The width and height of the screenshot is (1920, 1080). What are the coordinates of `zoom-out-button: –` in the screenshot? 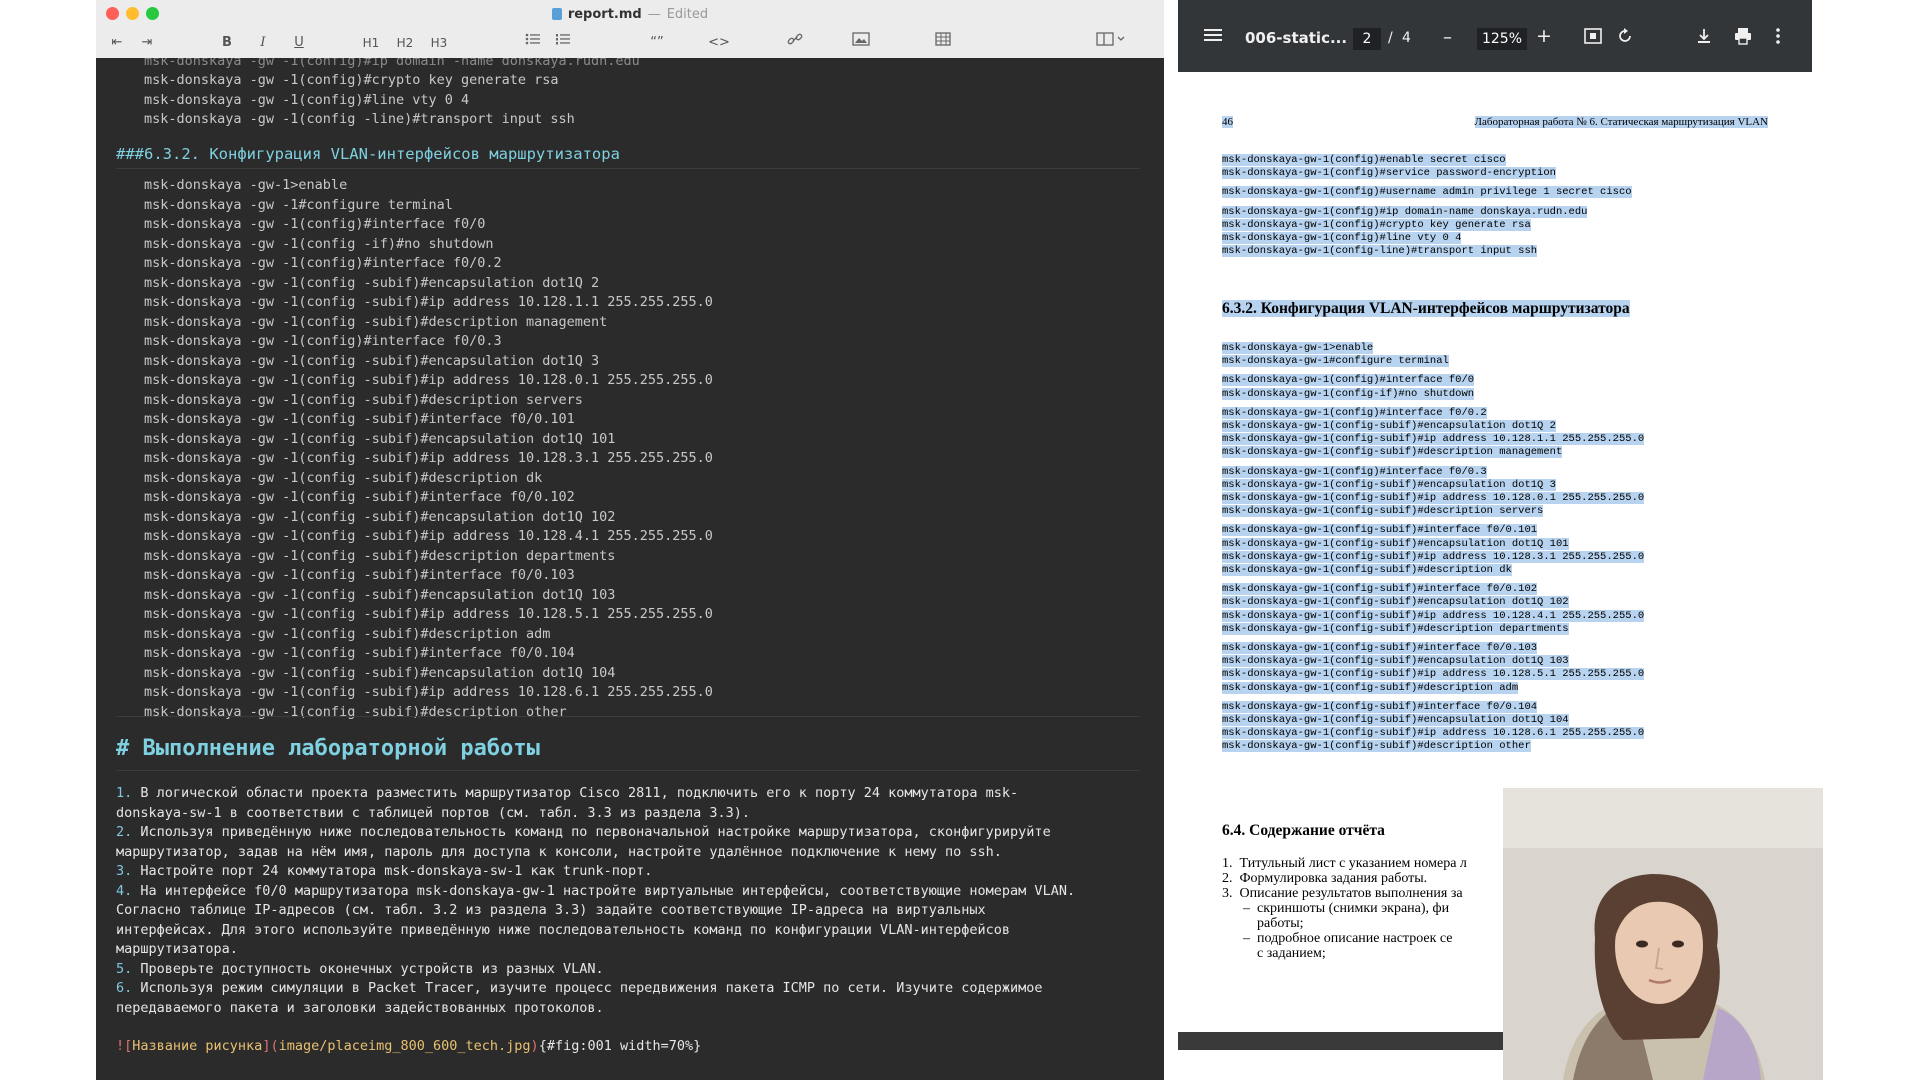 It's located at (1447, 37).